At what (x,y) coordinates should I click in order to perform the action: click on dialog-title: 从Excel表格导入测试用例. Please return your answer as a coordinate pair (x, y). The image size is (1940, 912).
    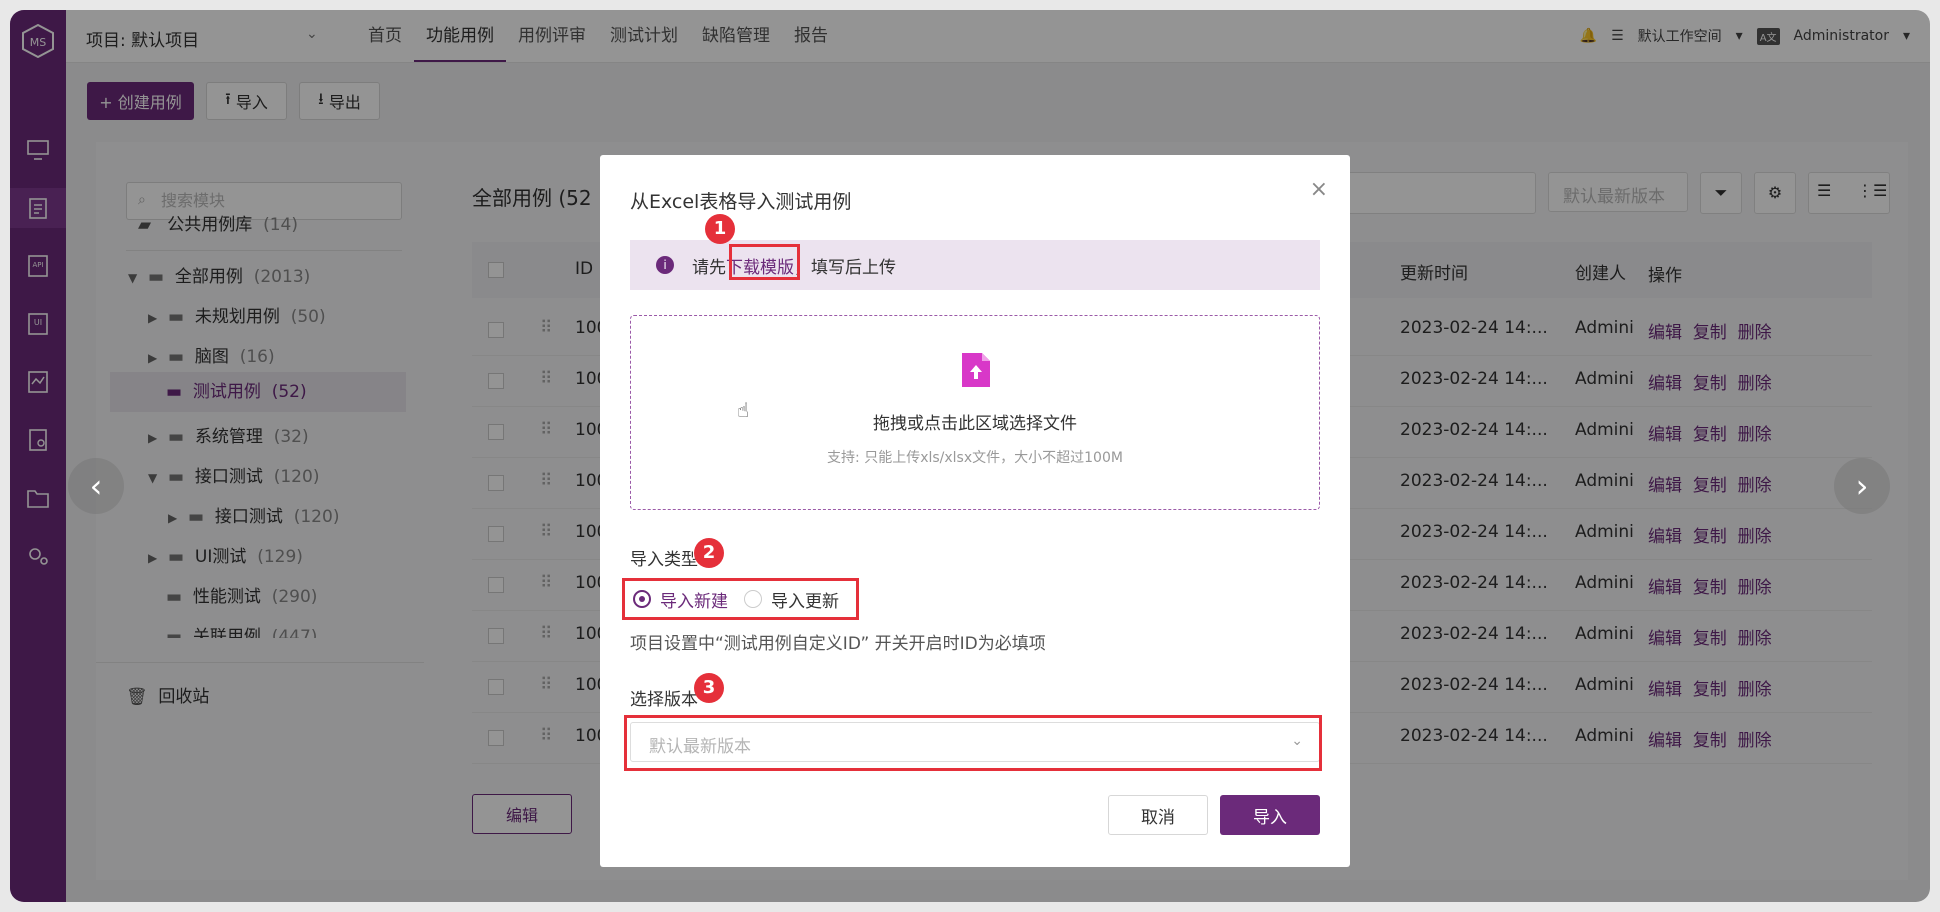
    Looking at the image, I should click on (741, 202).